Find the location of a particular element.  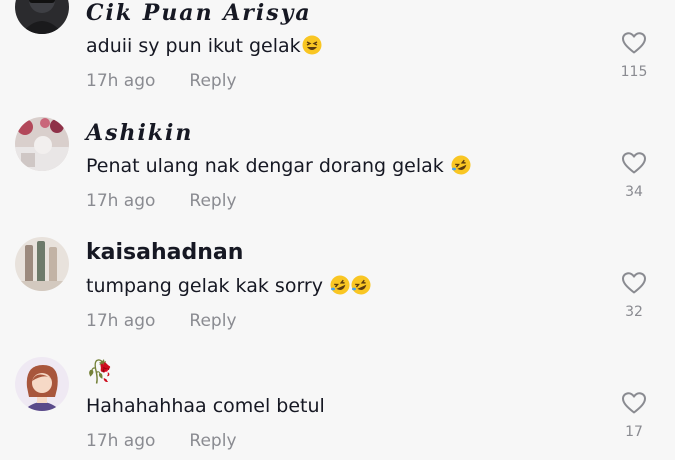

comment-text-body: Hahahahhaa comel betul is located at coordinates (205, 406).